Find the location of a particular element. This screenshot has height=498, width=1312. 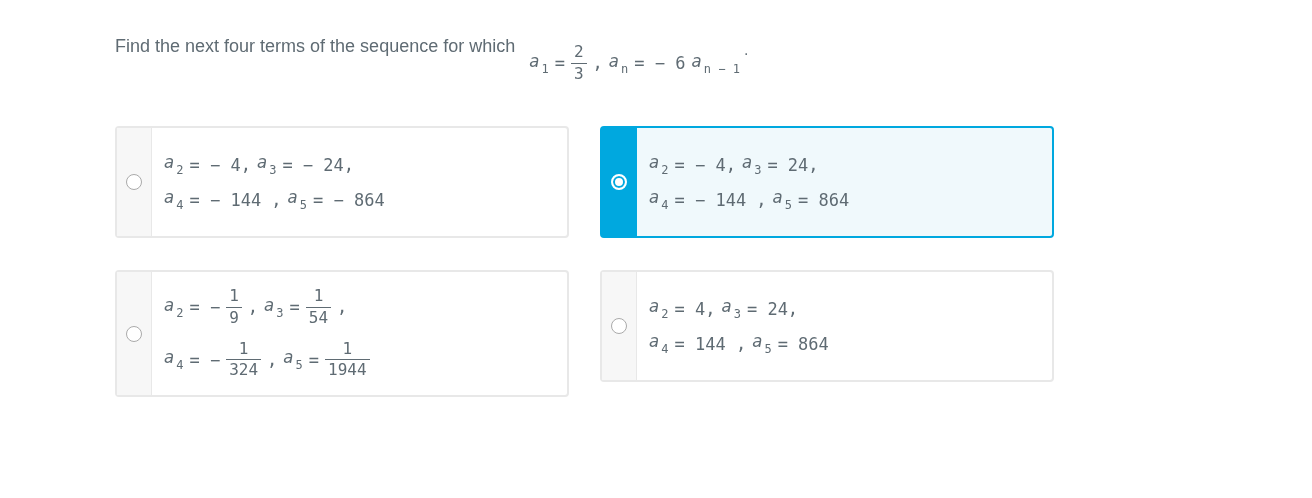

formula-line: a$_{2}$ = − 4, a$_{3}$ = 24, is located at coordinates (734, 164).